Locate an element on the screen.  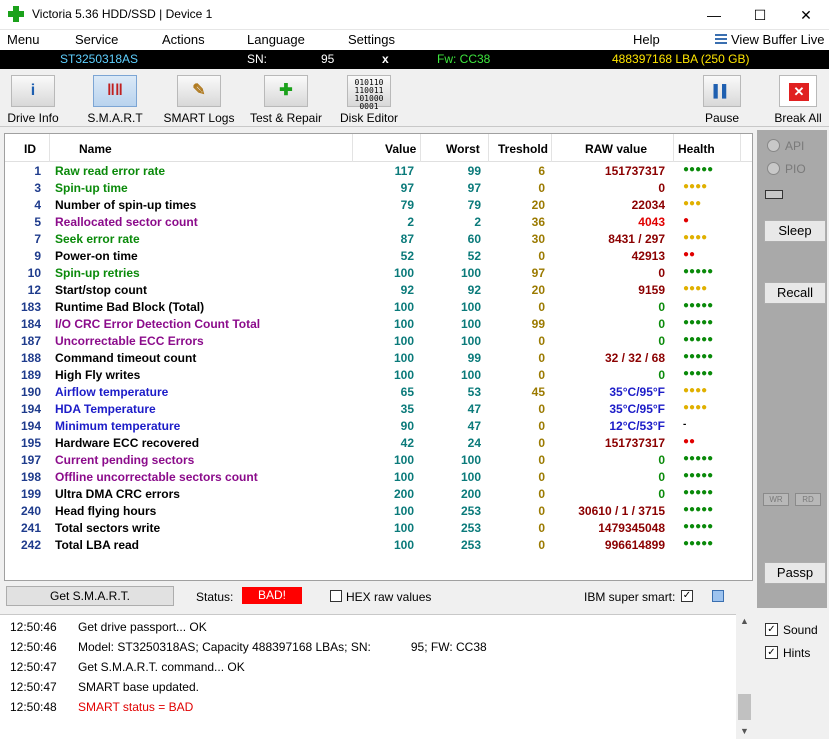
ibm-indicator is located at coordinates (718, 596).